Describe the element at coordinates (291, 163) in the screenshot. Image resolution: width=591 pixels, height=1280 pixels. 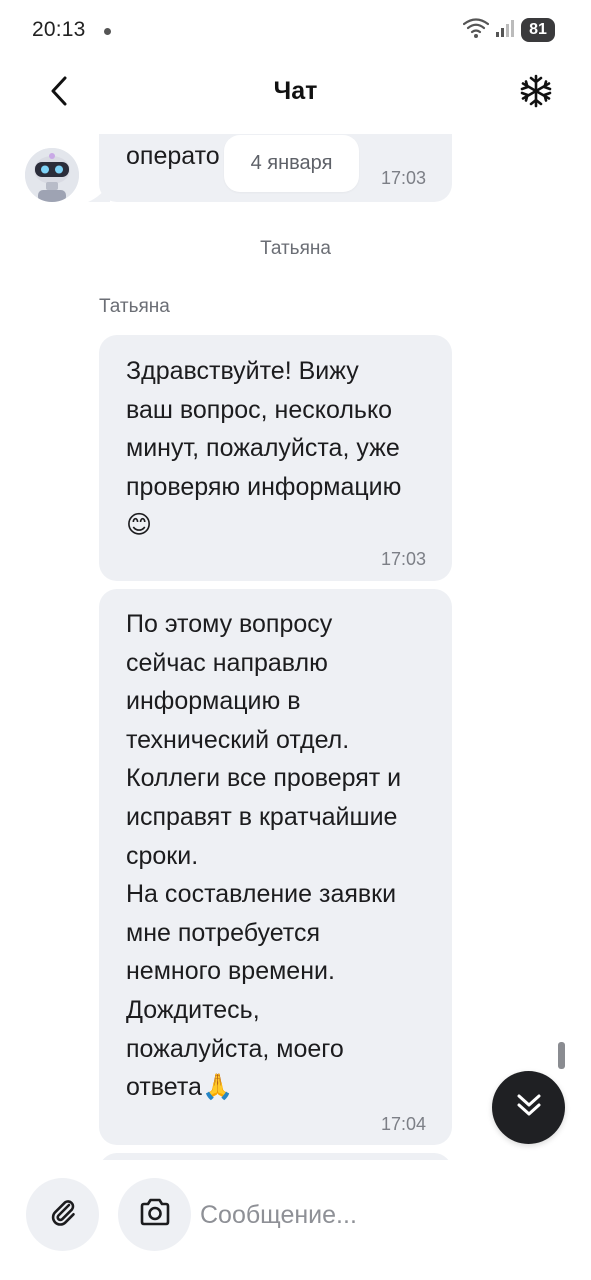
I see `date-separator: 4 января` at that location.